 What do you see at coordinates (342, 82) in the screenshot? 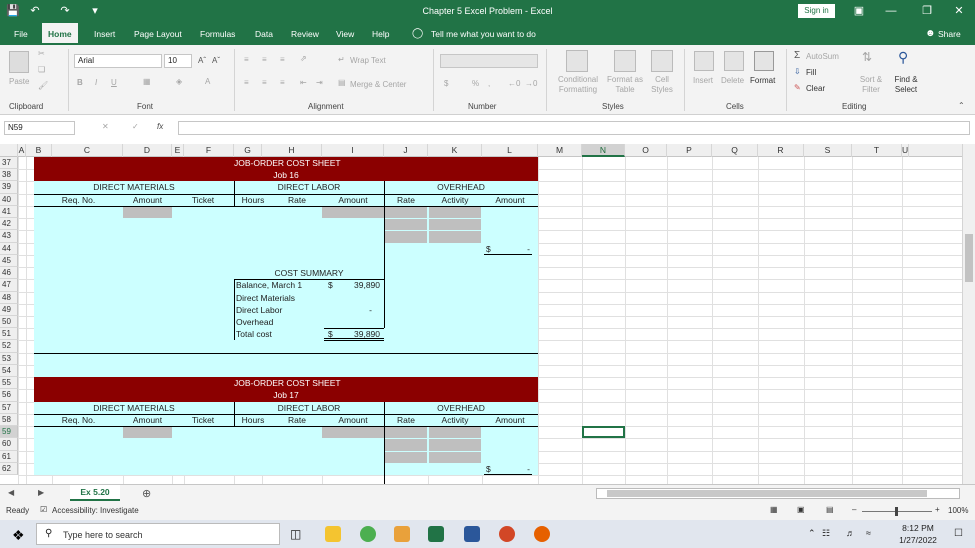
I see `merge-center-icon: ▤` at bounding box center [342, 82].